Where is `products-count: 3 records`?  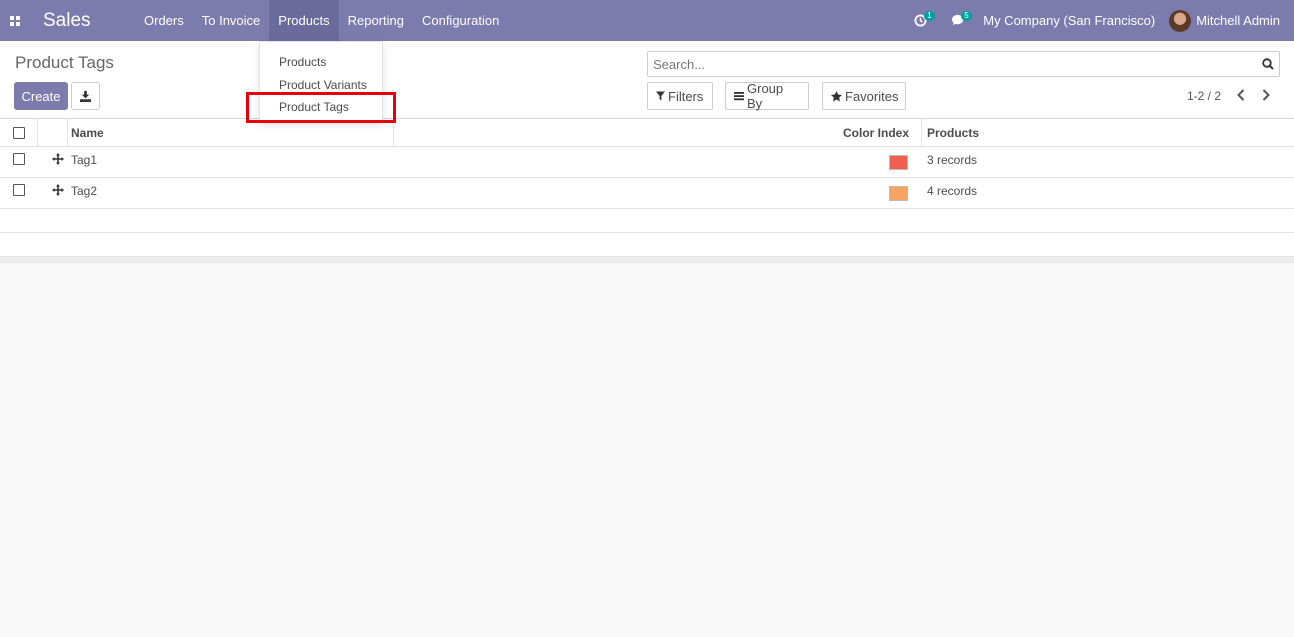 products-count: 3 records is located at coordinates (952, 162).